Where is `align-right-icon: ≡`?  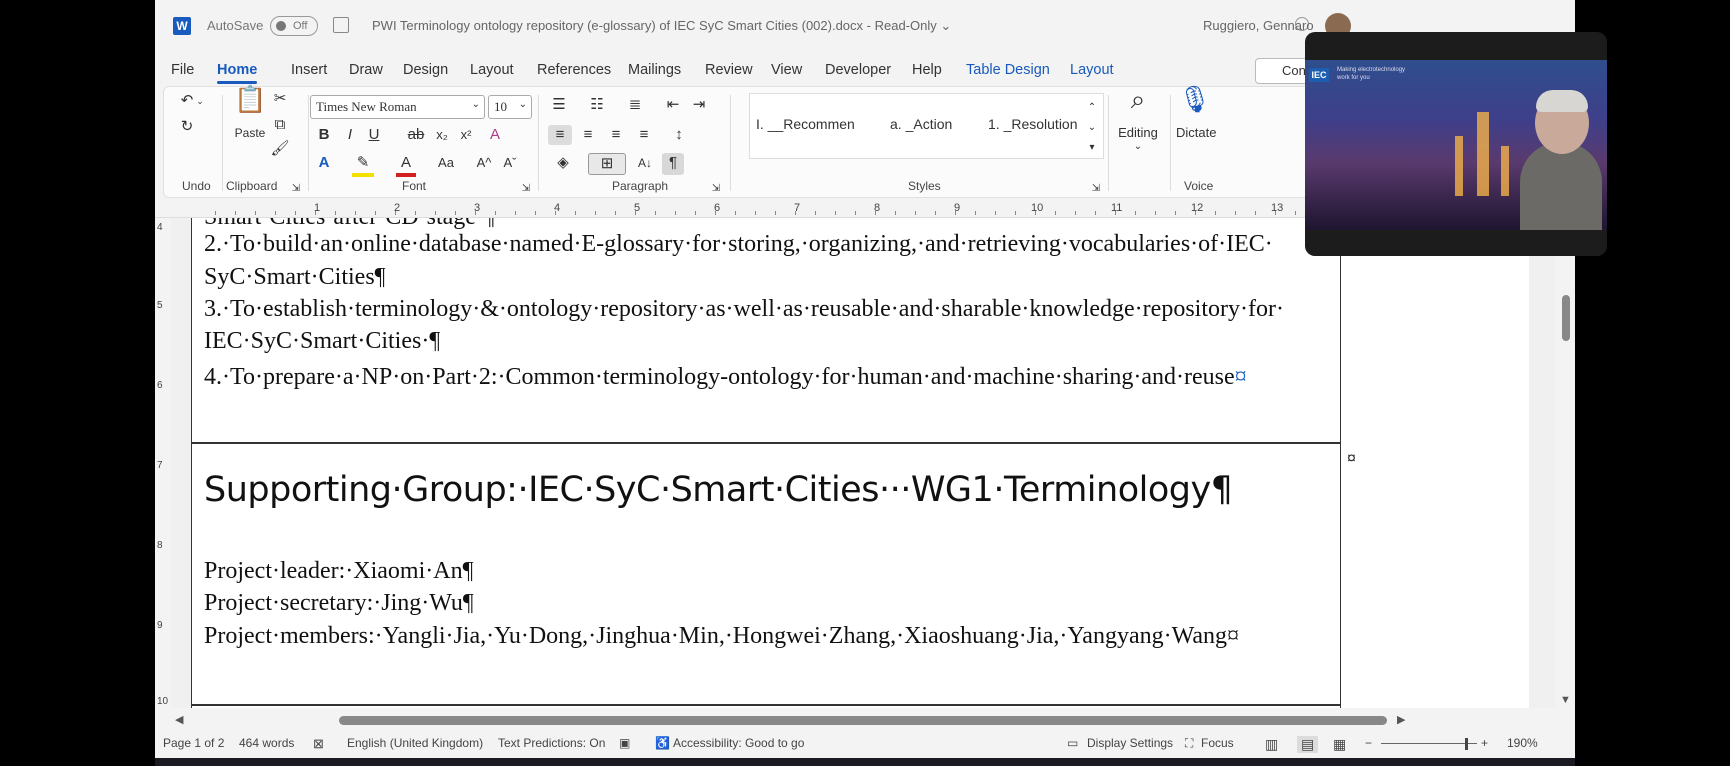 align-right-icon: ≡ is located at coordinates (616, 135).